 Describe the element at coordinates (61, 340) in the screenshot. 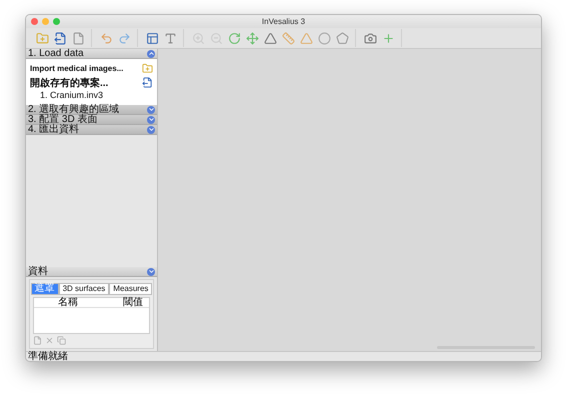

I see `duplicate-icon` at that location.